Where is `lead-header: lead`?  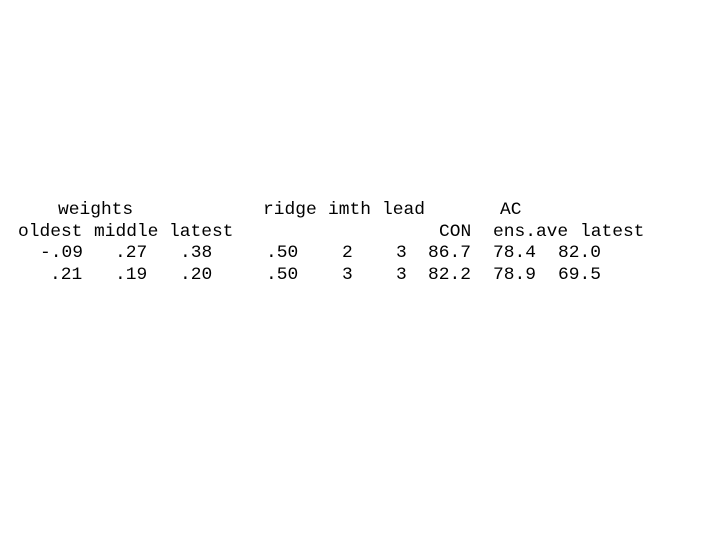
lead-header: lead is located at coordinates (403, 210).